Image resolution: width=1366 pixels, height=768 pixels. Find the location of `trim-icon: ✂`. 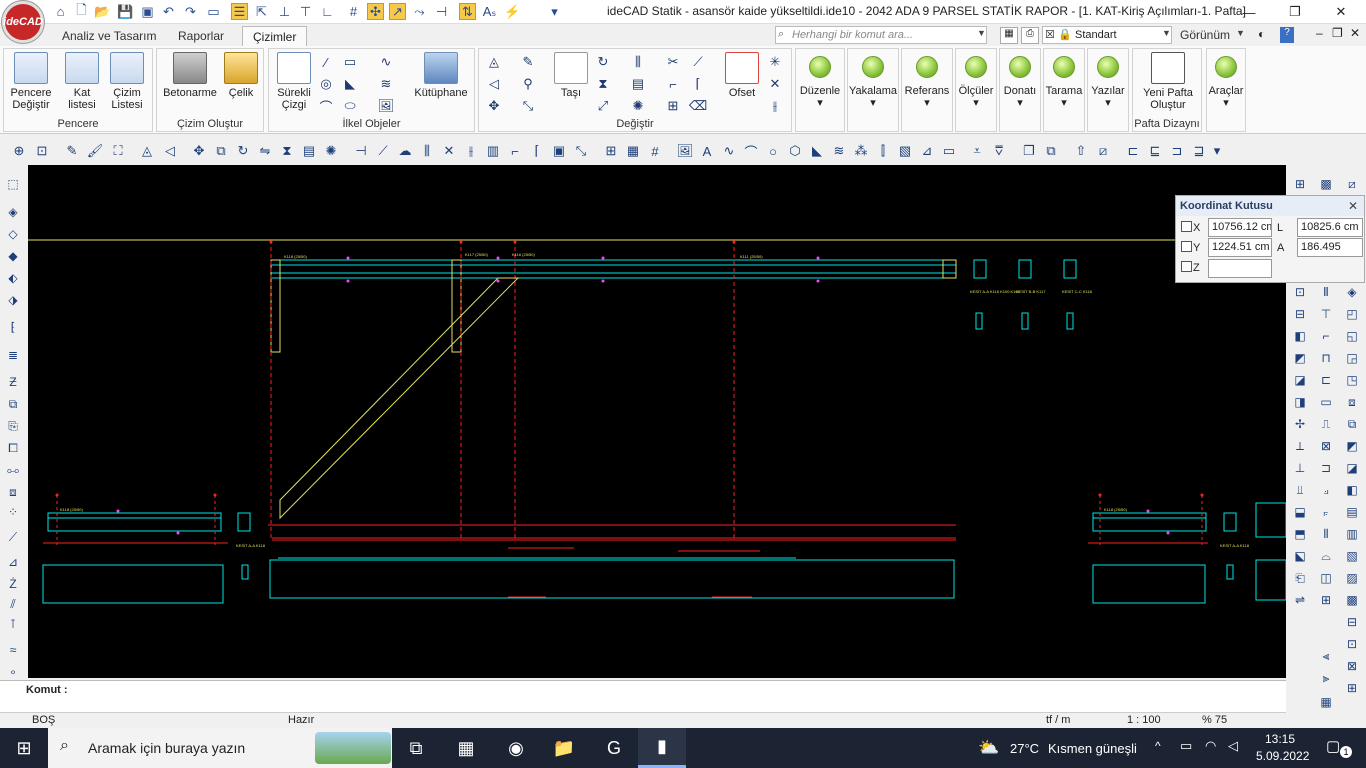

trim-icon: ✂ is located at coordinates (673, 62).